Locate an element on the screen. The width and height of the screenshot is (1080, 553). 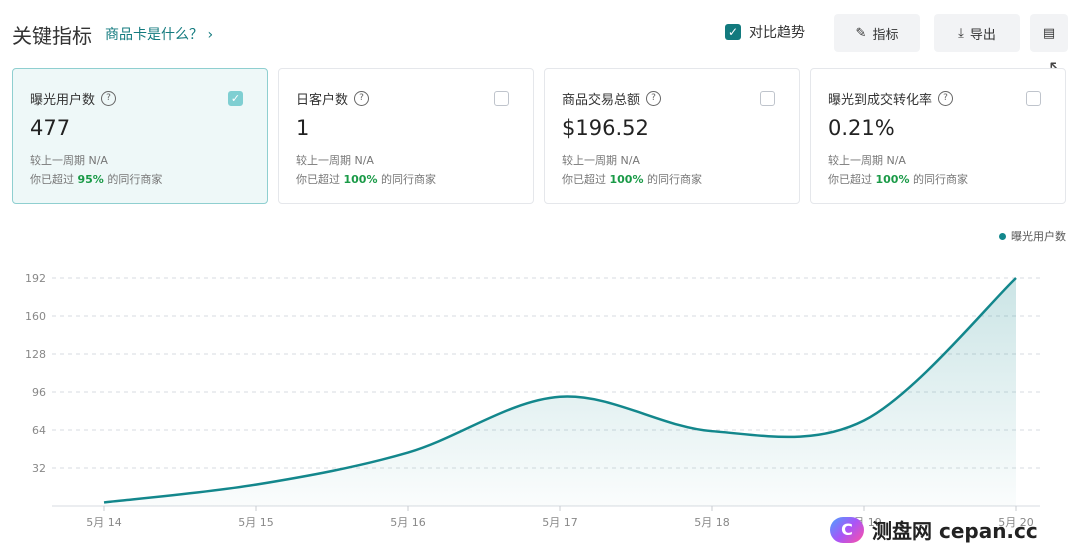
card-checkbox: ✓ is located at coordinates (235, 98).